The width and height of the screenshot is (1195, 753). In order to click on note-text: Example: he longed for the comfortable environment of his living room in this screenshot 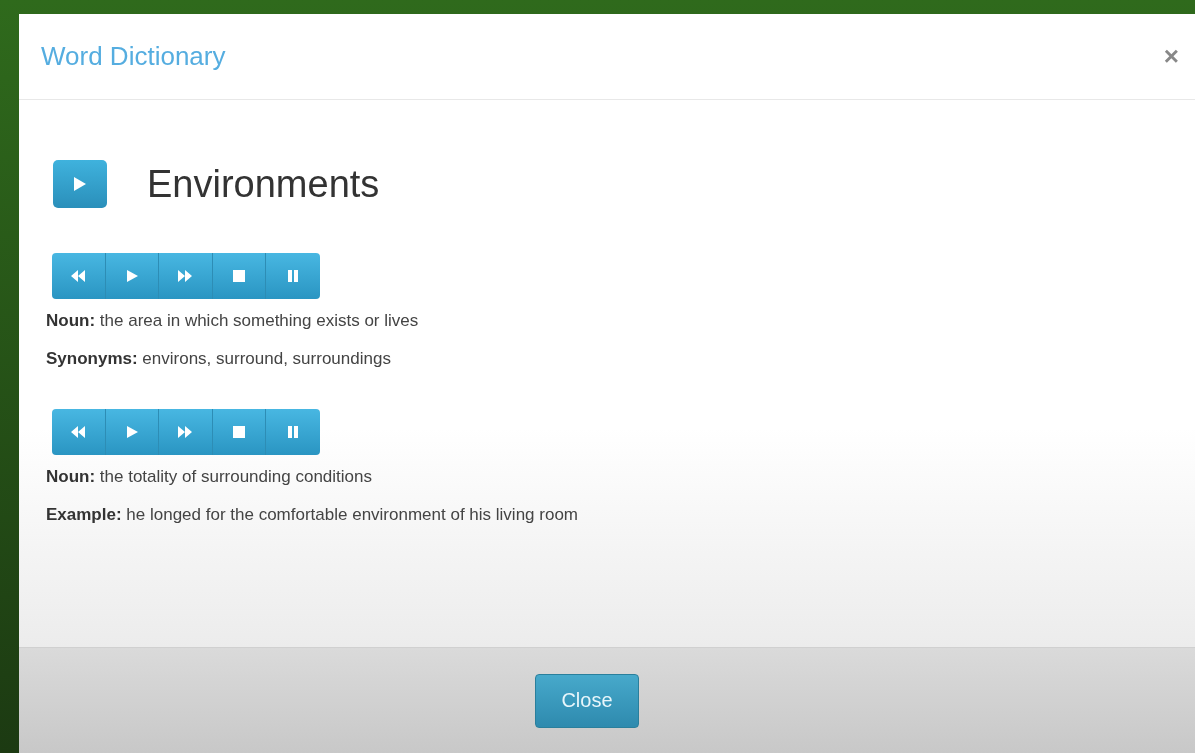, I will do `click(312, 515)`.